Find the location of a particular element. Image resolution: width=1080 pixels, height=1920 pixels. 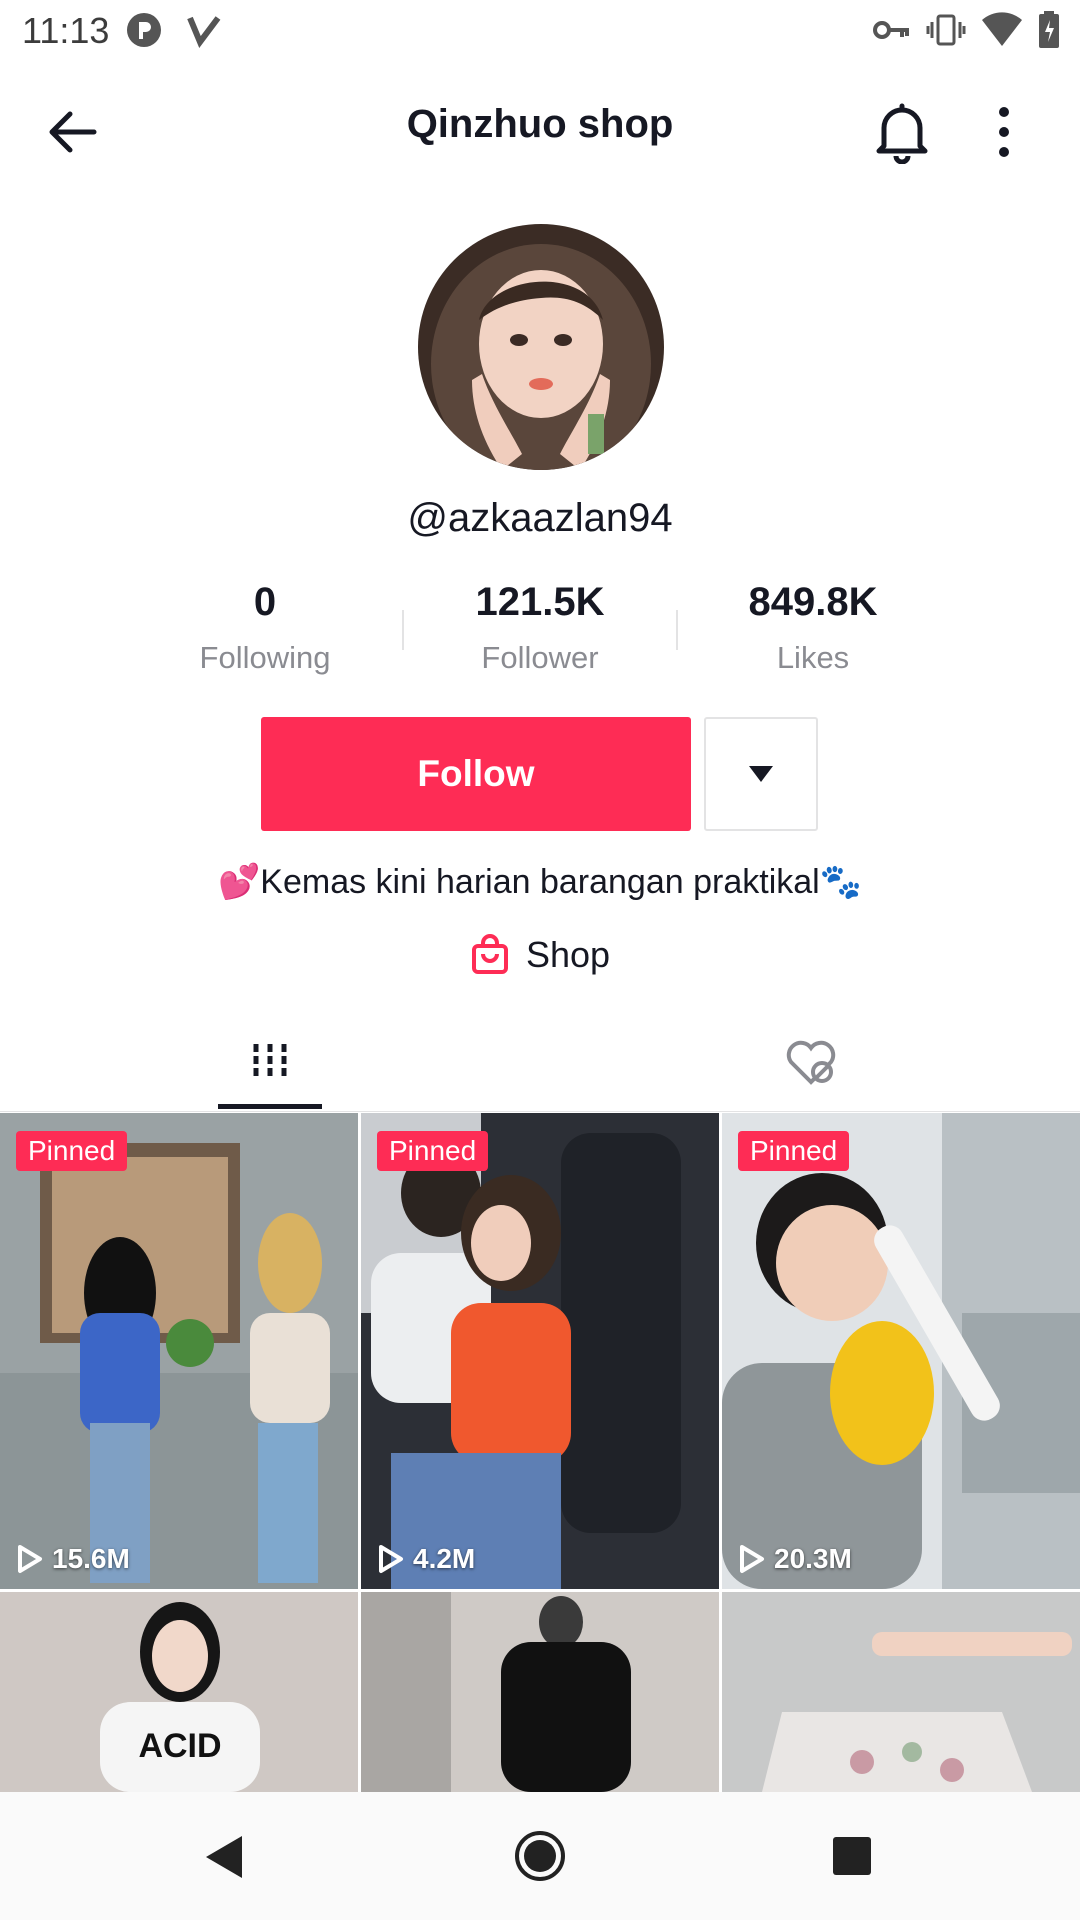

tab-liked is located at coordinates (810, 1060).